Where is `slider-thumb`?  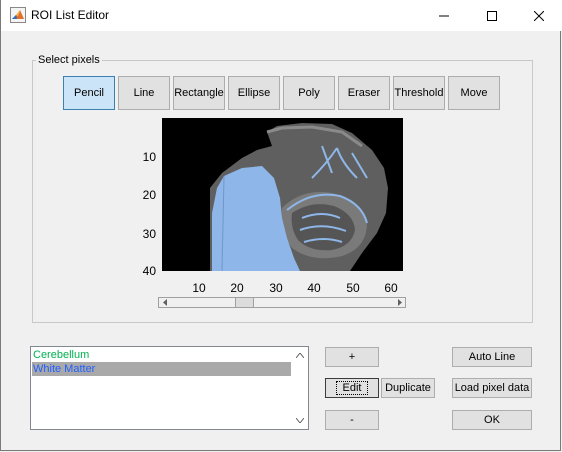
slider-thumb is located at coordinates (244, 302).